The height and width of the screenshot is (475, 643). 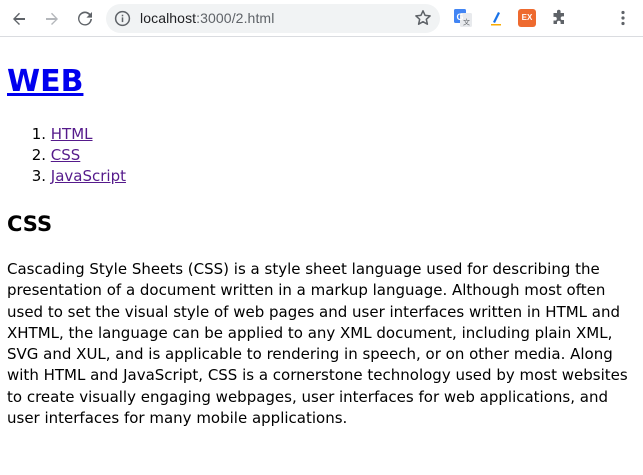 I want to click on nav-link-css: CSS, so click(x=66, y=155).